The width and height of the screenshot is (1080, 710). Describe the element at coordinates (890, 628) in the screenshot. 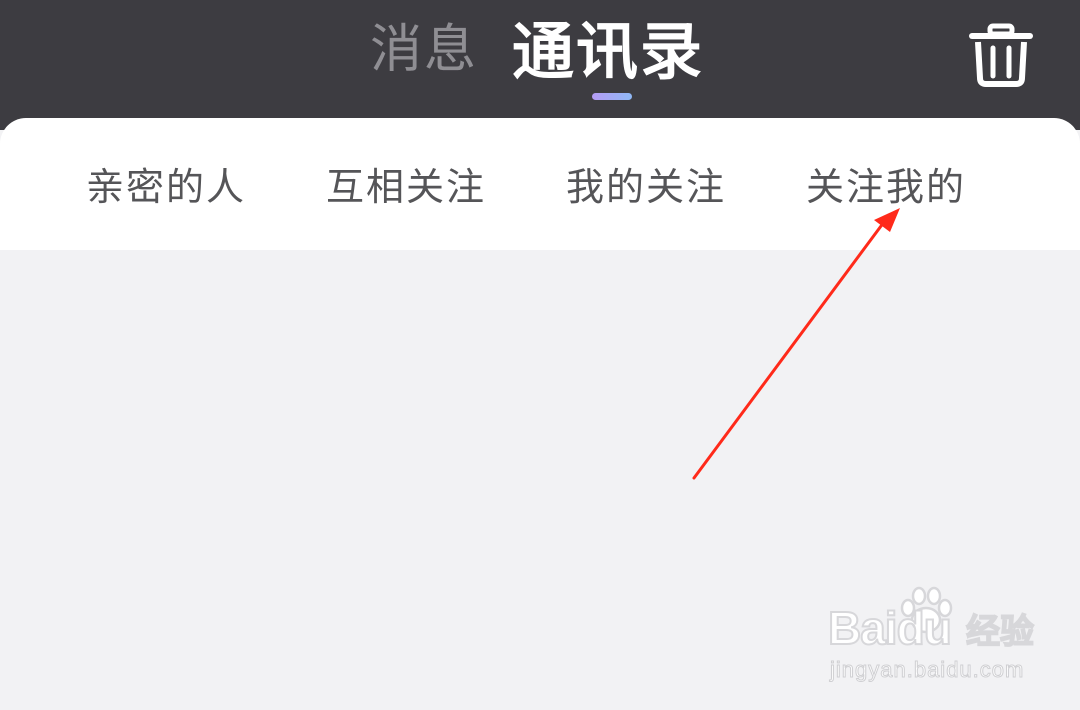

I see `watermark-brand: Baidu` at that location.